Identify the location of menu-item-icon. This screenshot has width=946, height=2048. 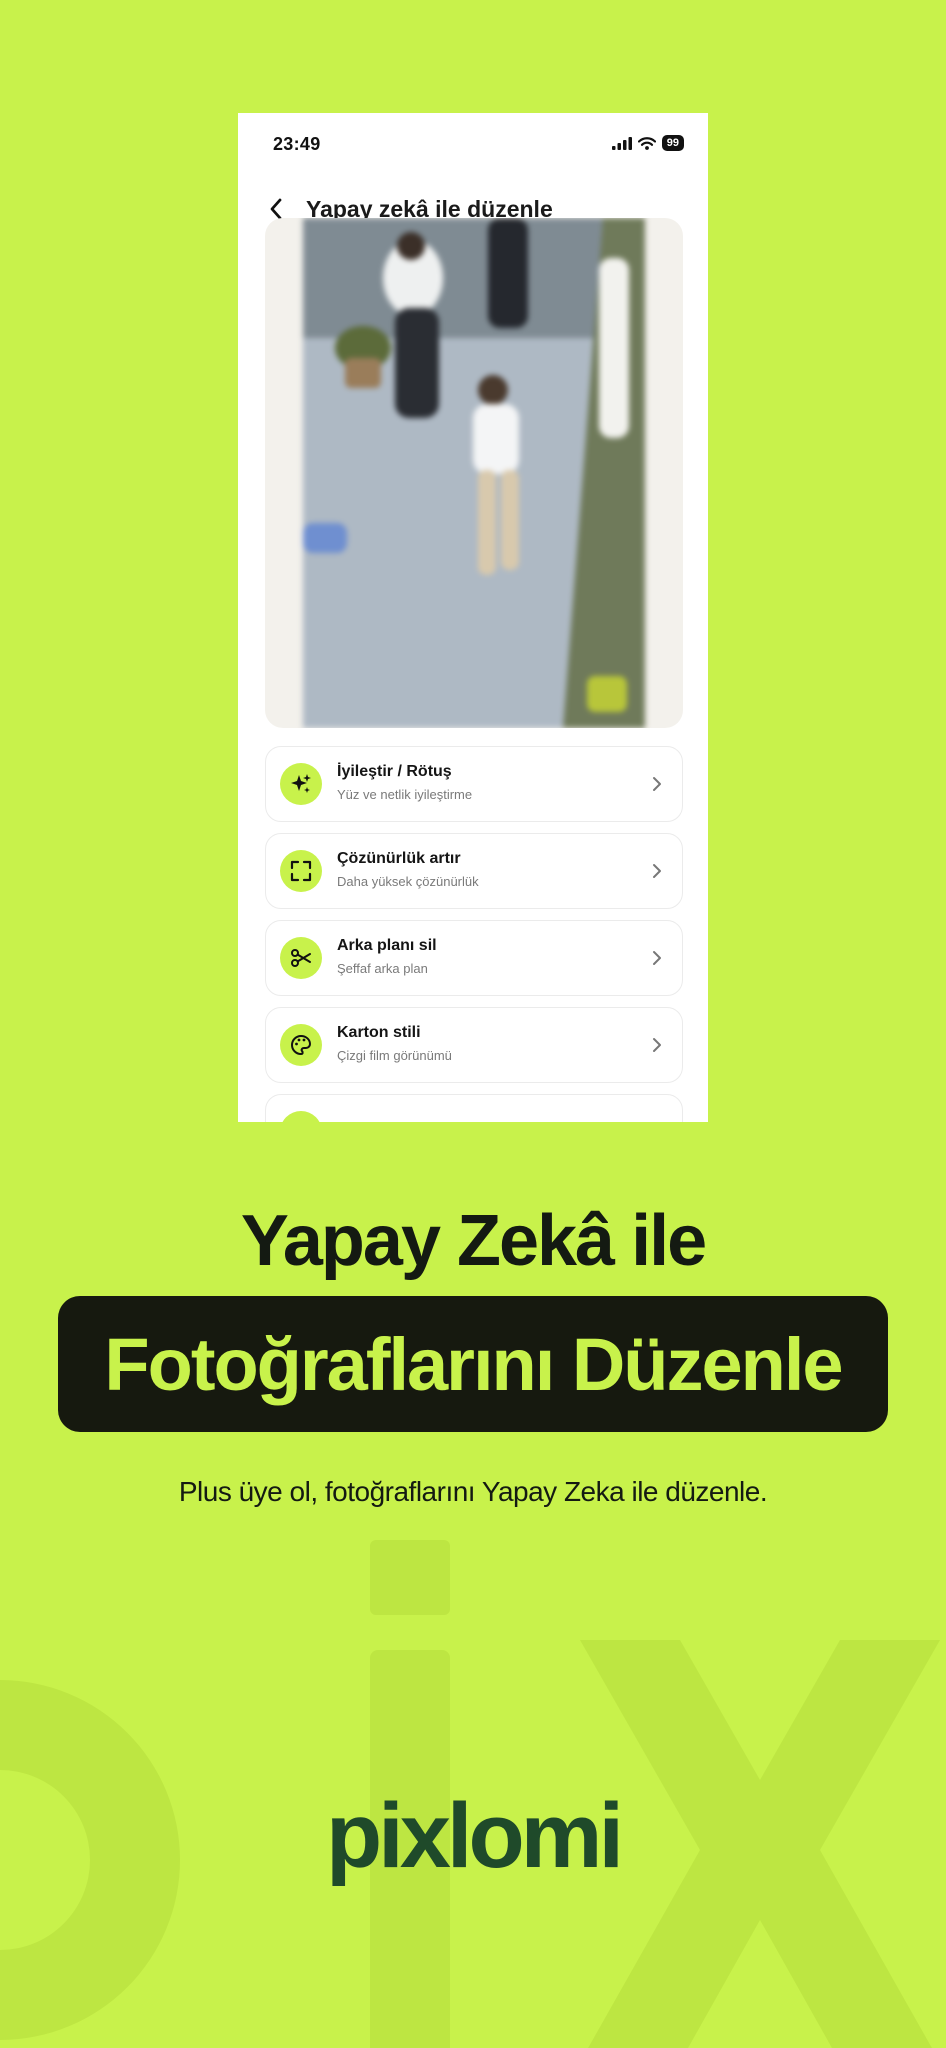
(301, 1116).